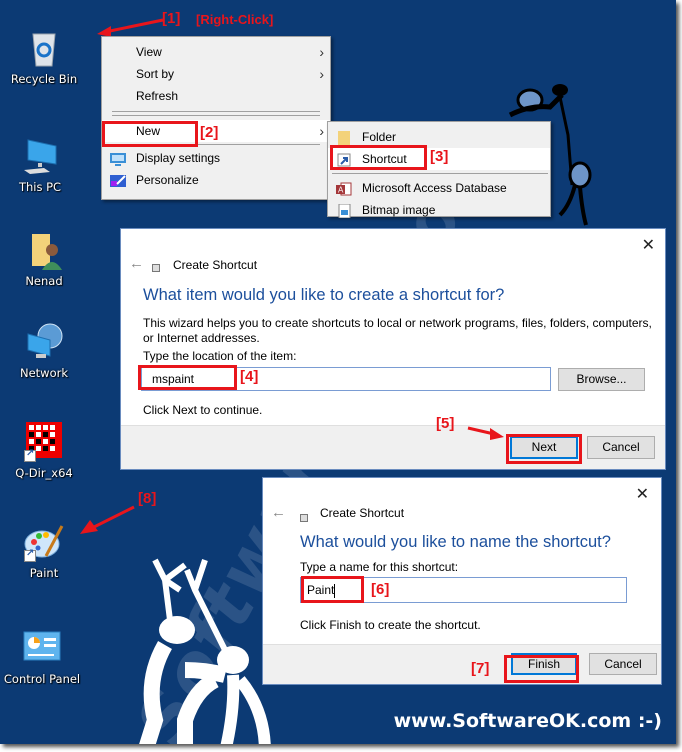 This screenshot has width=682, height=752. I want to click on access-icon: A, so click(344, 188).